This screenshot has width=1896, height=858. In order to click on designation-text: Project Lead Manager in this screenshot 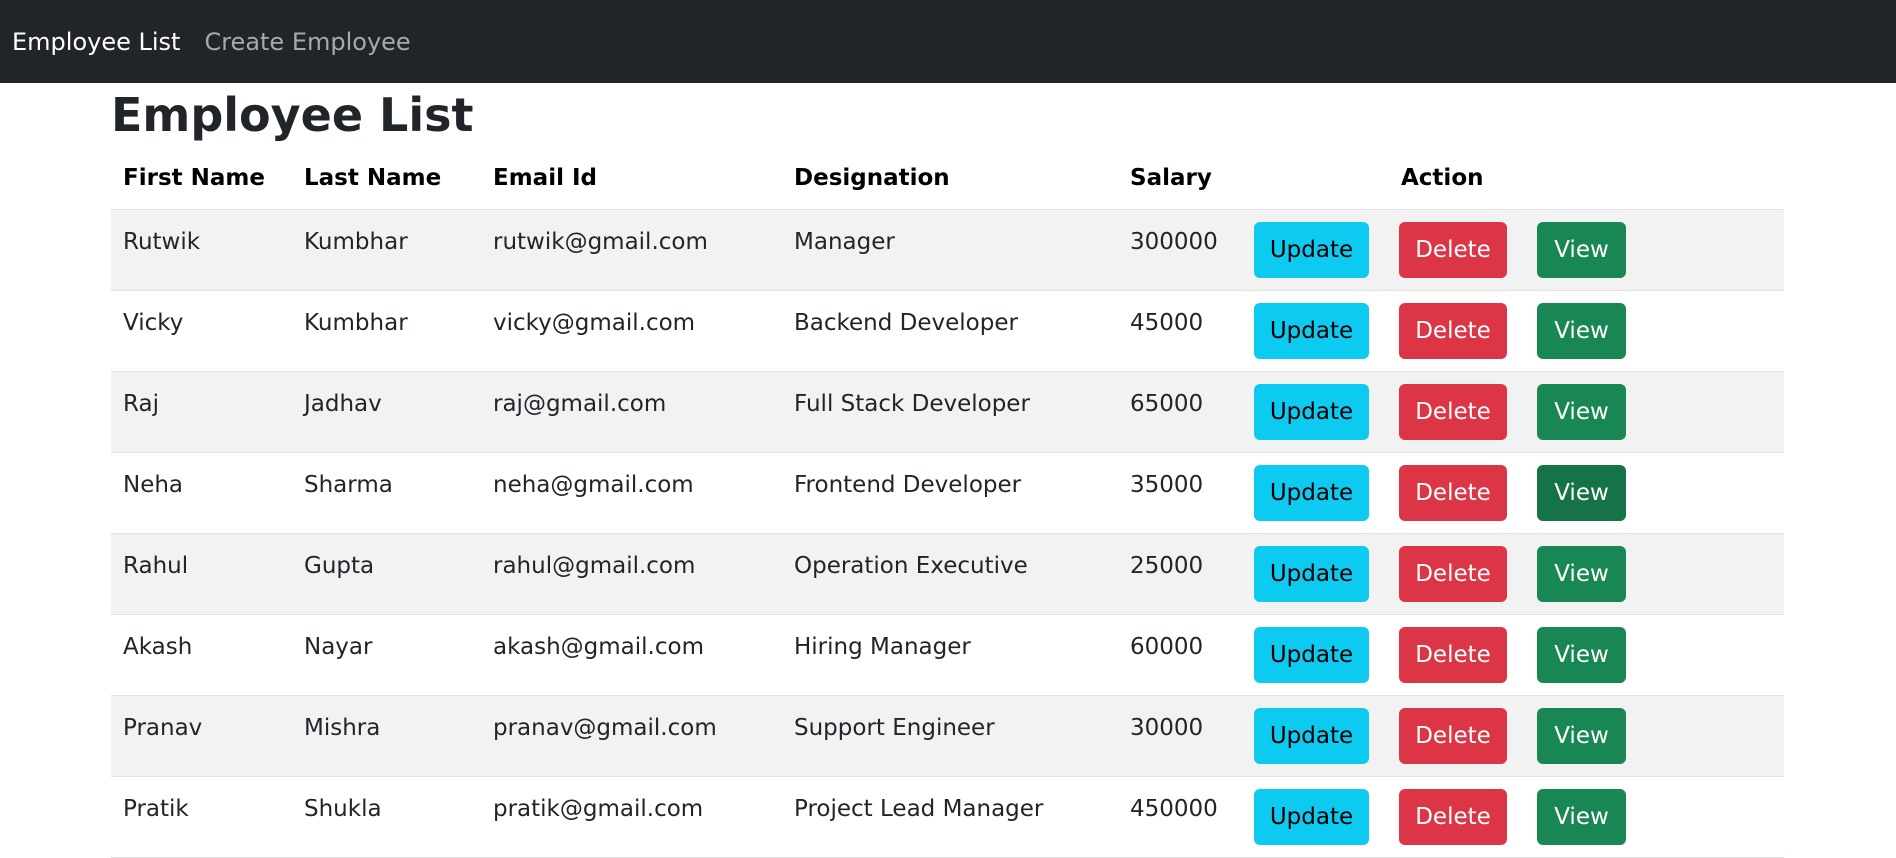, I will do `click(919, 809)`.